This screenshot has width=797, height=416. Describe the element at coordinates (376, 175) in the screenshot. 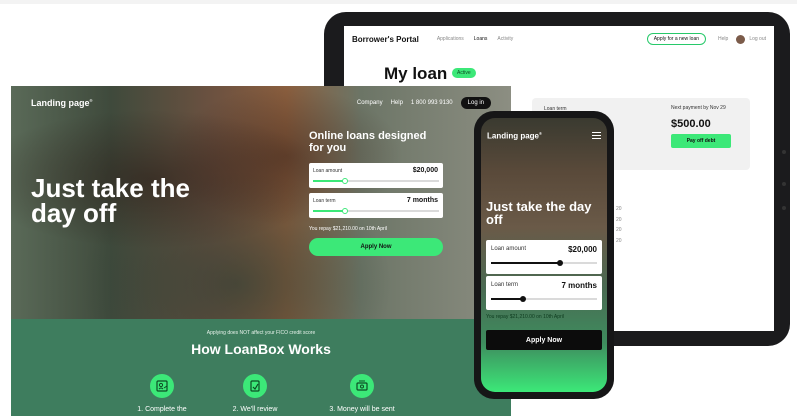

I see `loan-amount-field: Loan amount $20,000` at that location.